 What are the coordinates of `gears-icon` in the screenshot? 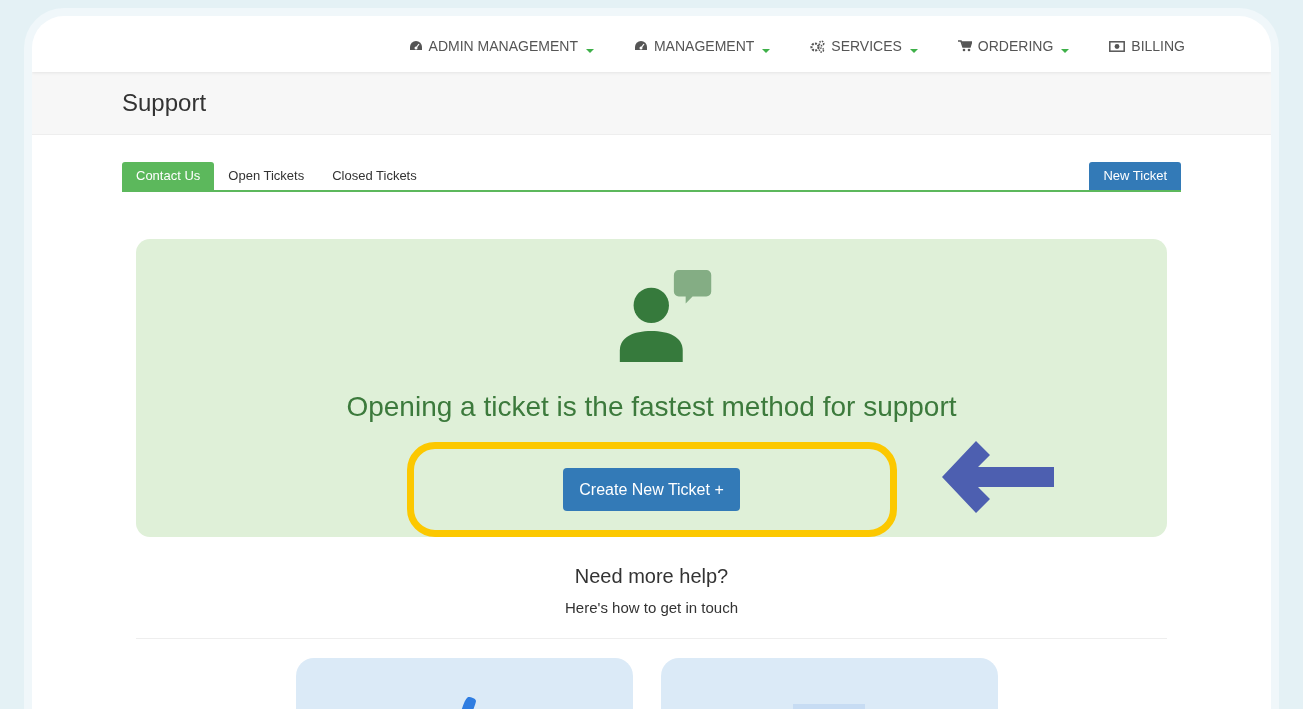 It's located at (818, 46).